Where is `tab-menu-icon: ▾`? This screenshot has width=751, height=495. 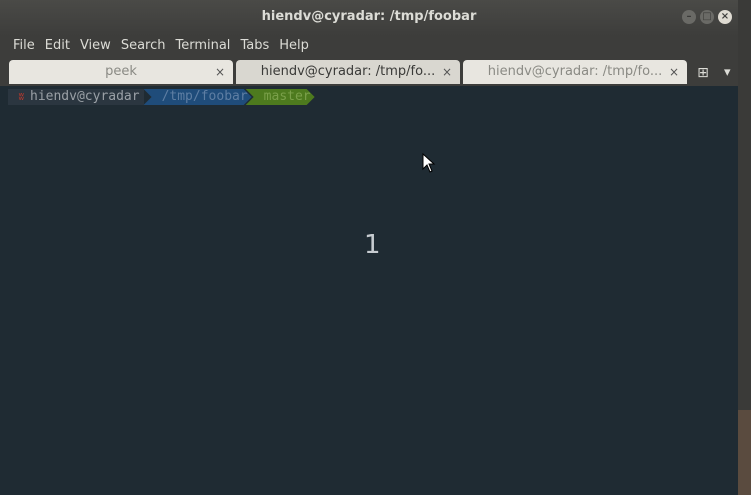 tab-menu-icon: ▾ is located at coordinates (727, 73).